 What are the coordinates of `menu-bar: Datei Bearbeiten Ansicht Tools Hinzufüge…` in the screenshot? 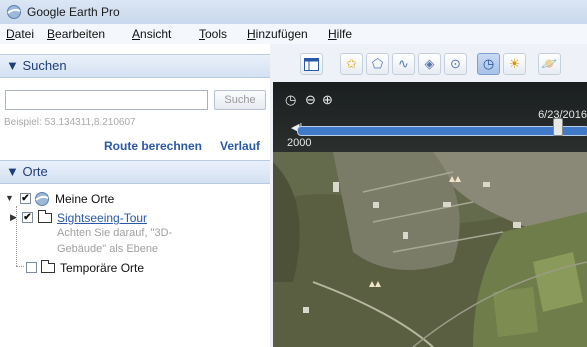 It's located at (293, 34).